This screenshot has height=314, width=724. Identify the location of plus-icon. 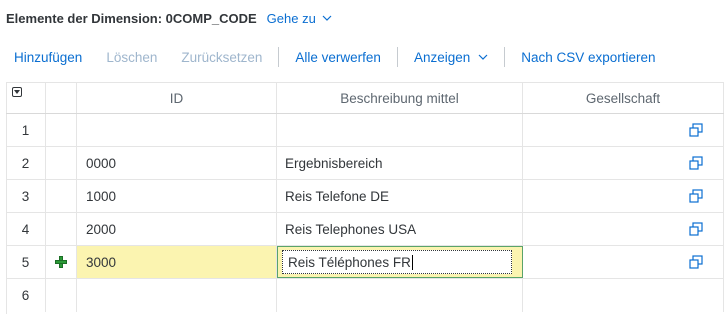
(61, 262).